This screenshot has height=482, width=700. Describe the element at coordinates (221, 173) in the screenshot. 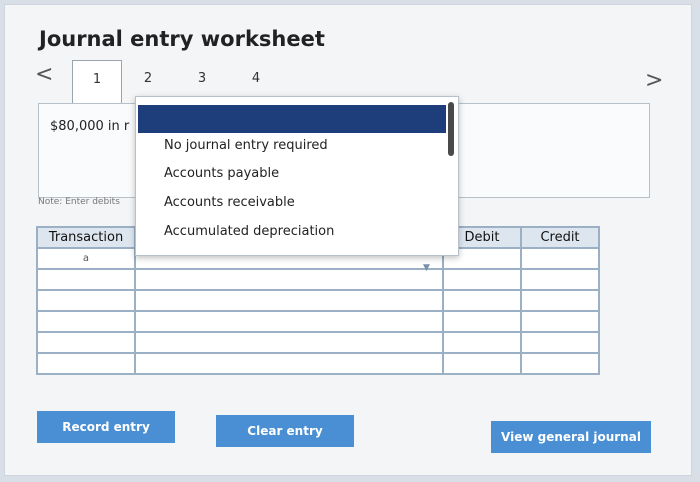

I see `dropdown-option: Accounts payable` at that location.